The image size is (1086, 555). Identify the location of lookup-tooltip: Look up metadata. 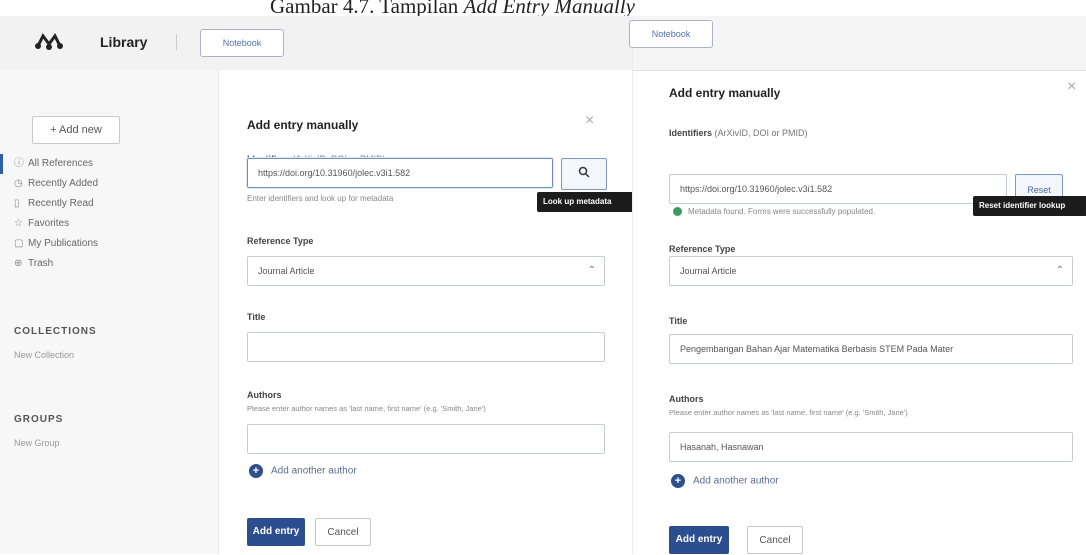
(585, 202).